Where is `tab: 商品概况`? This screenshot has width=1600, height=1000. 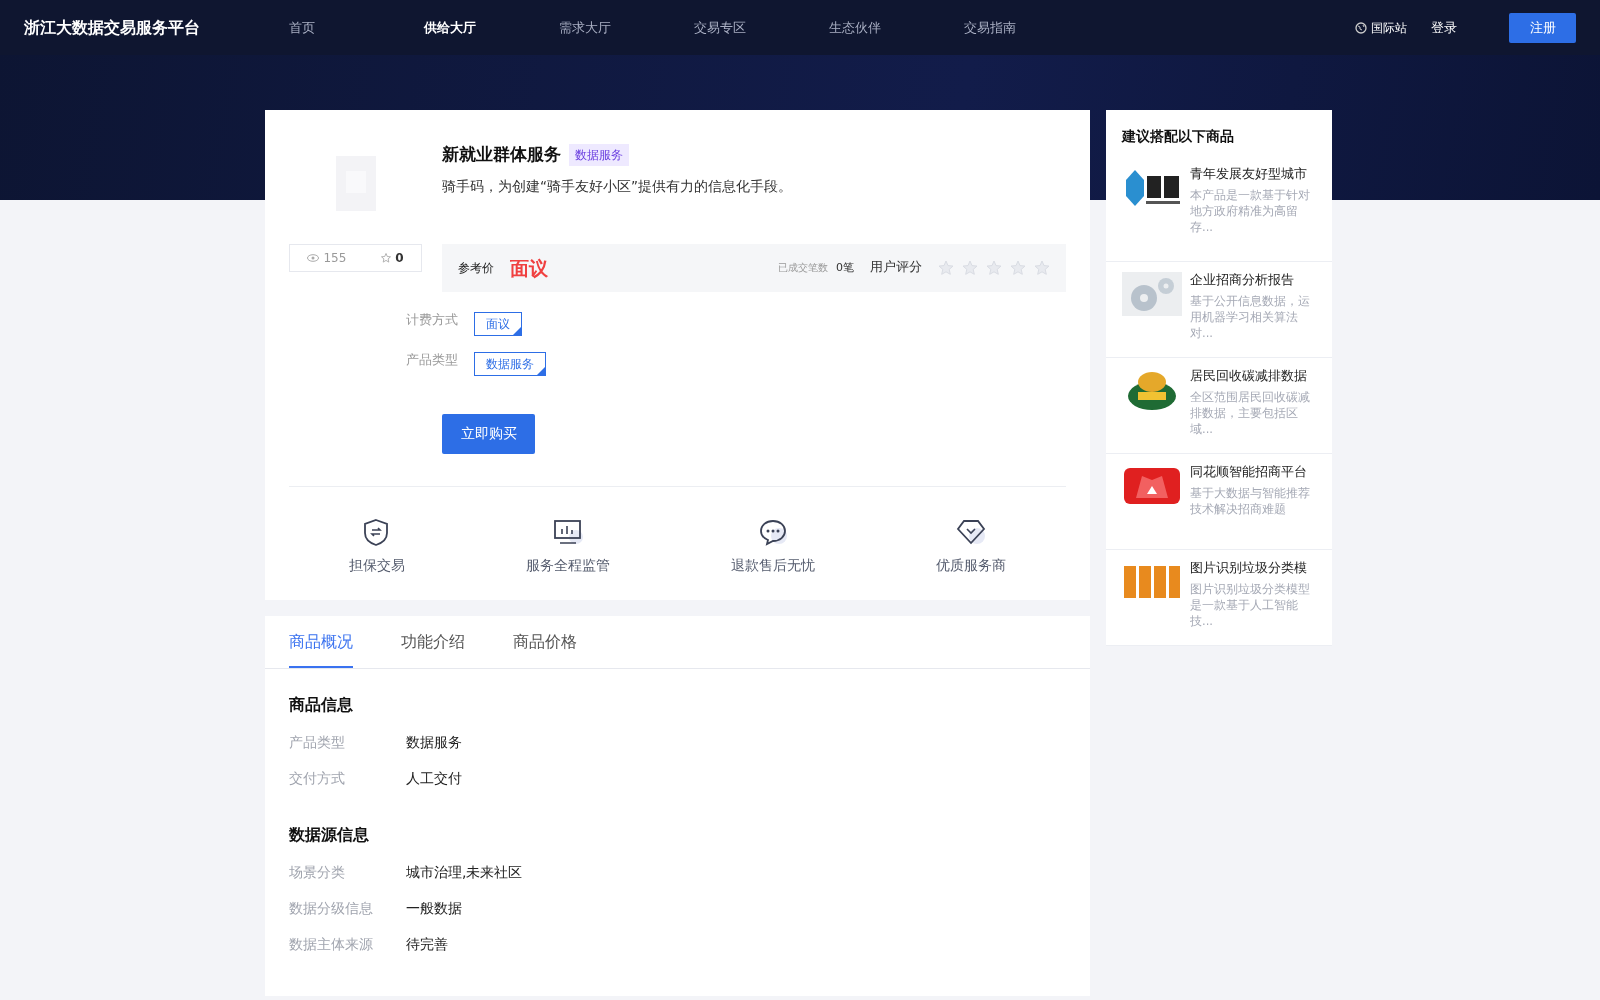
tab: 商品概况 is located at coordinates (321, 641).